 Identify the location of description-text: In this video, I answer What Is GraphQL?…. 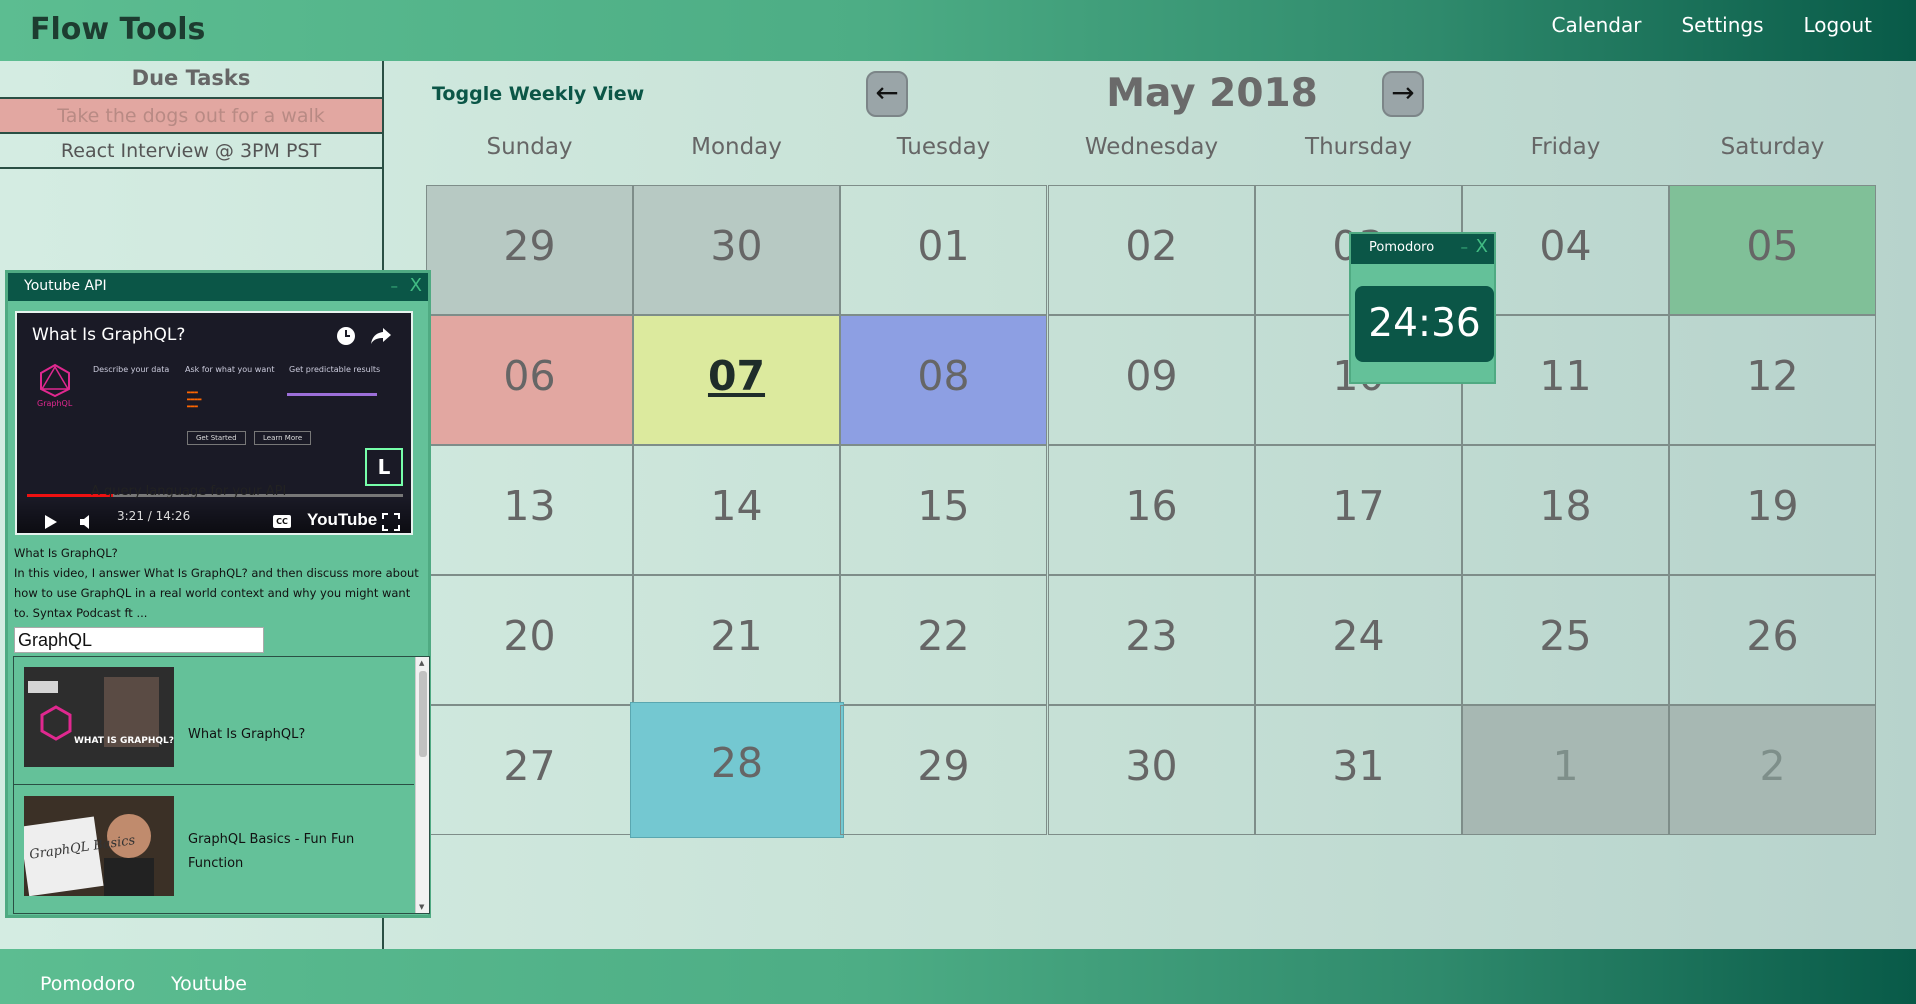
(216, 593).